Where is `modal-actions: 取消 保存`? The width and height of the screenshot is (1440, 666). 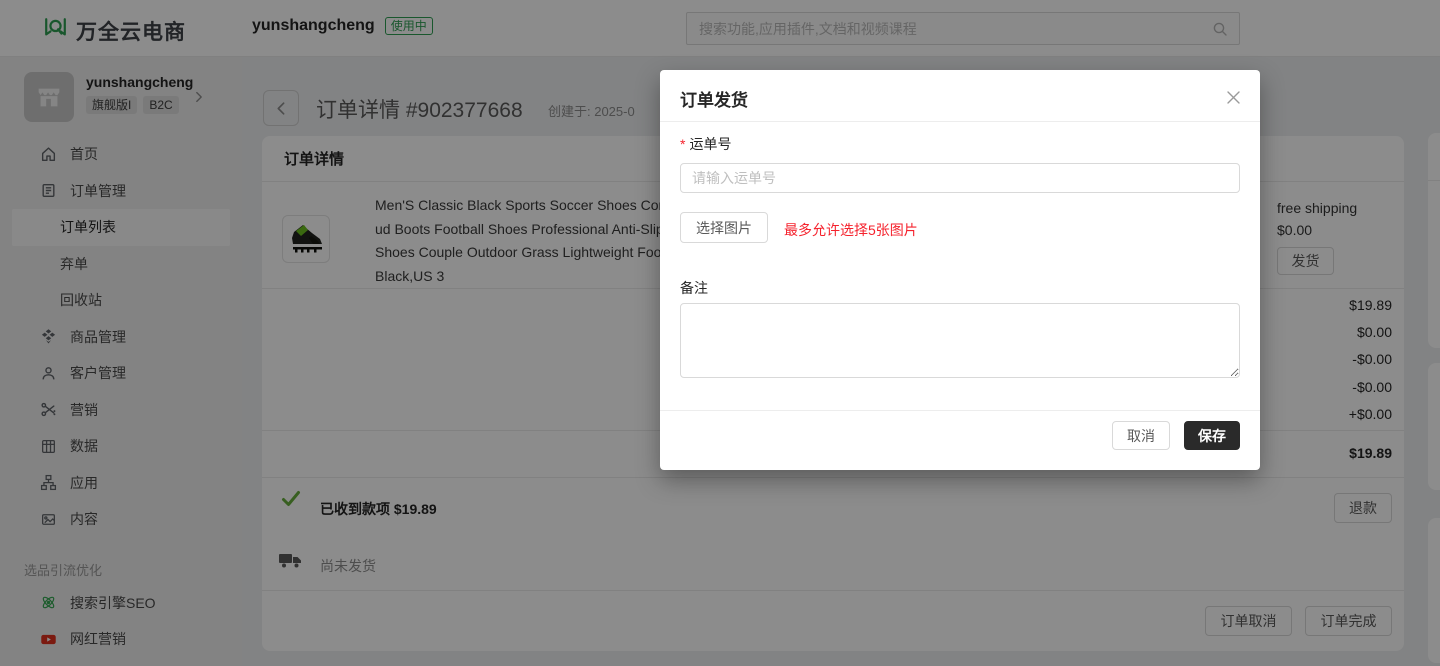
modal-actions: 取消 保存 is located at coordinates (1176, 435).